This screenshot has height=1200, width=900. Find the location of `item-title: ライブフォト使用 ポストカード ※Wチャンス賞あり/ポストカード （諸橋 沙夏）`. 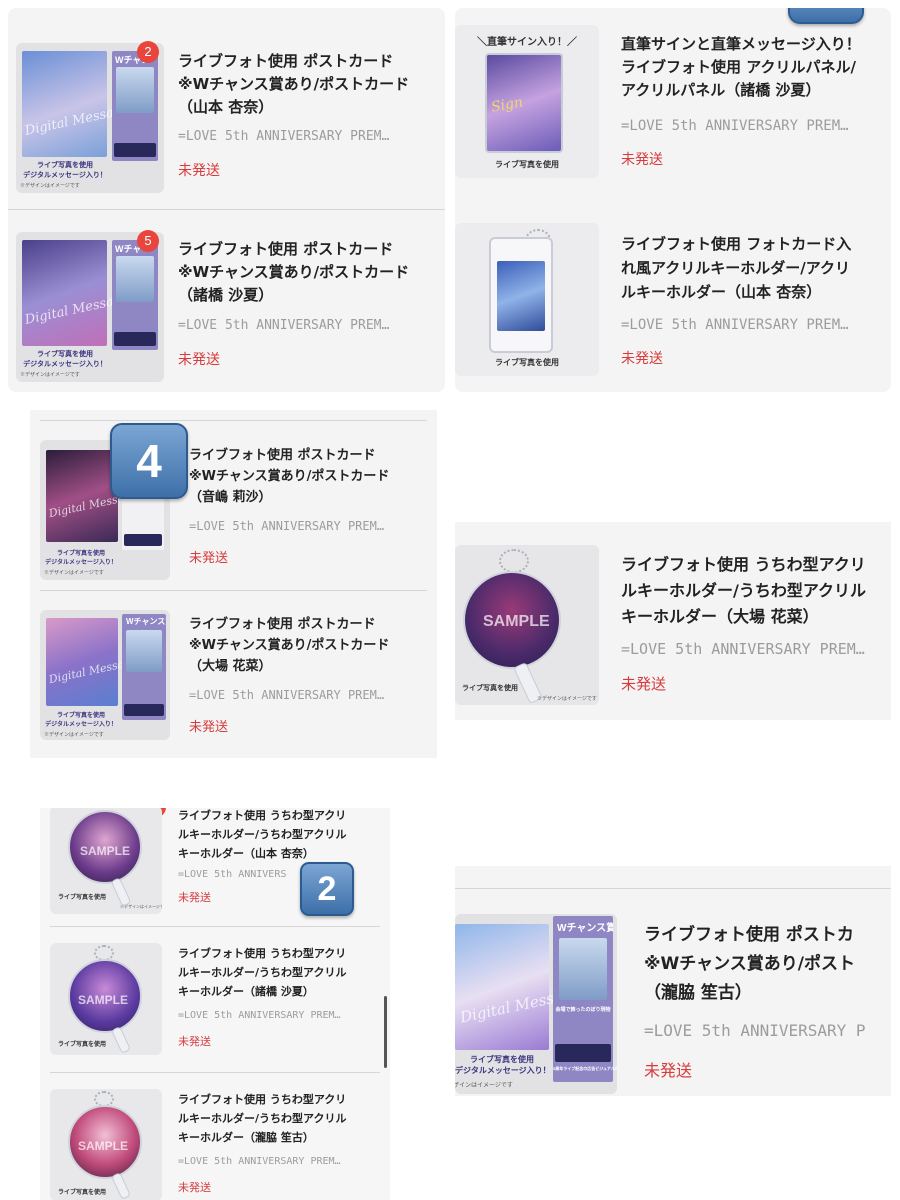

item-title: ライブフォト使用 ポストカード ※Wチャンス賞あり/ポストカード （諸橋 沙夏） is located at coordinates (293, 272).